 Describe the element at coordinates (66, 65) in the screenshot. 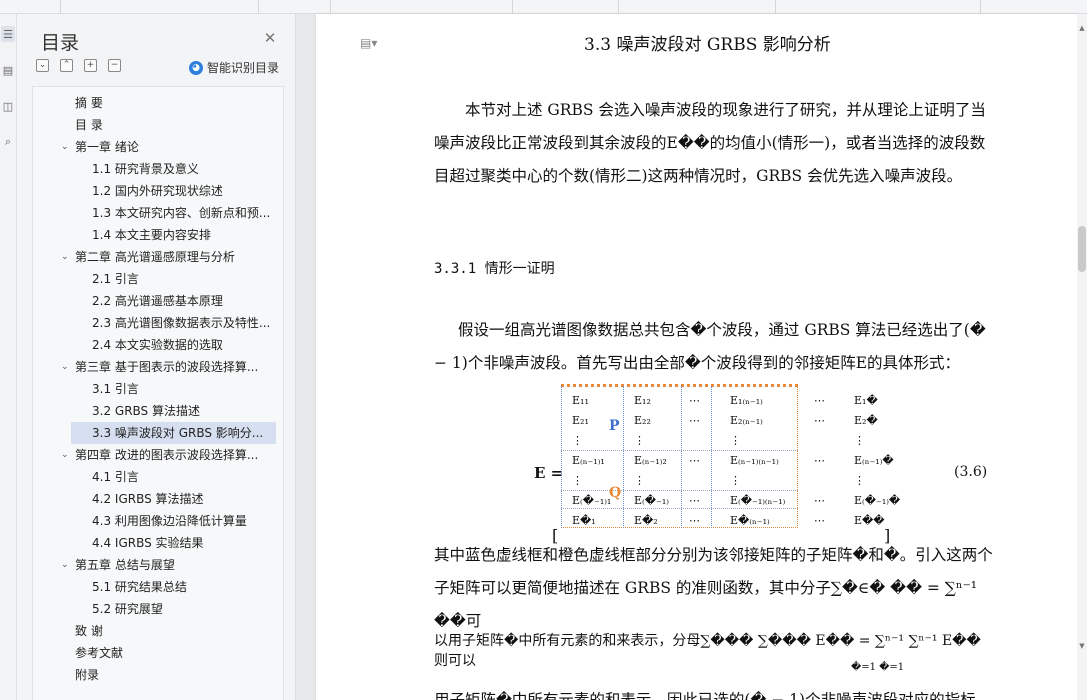

I see `collapse-all-icon: ⌃` at that location.